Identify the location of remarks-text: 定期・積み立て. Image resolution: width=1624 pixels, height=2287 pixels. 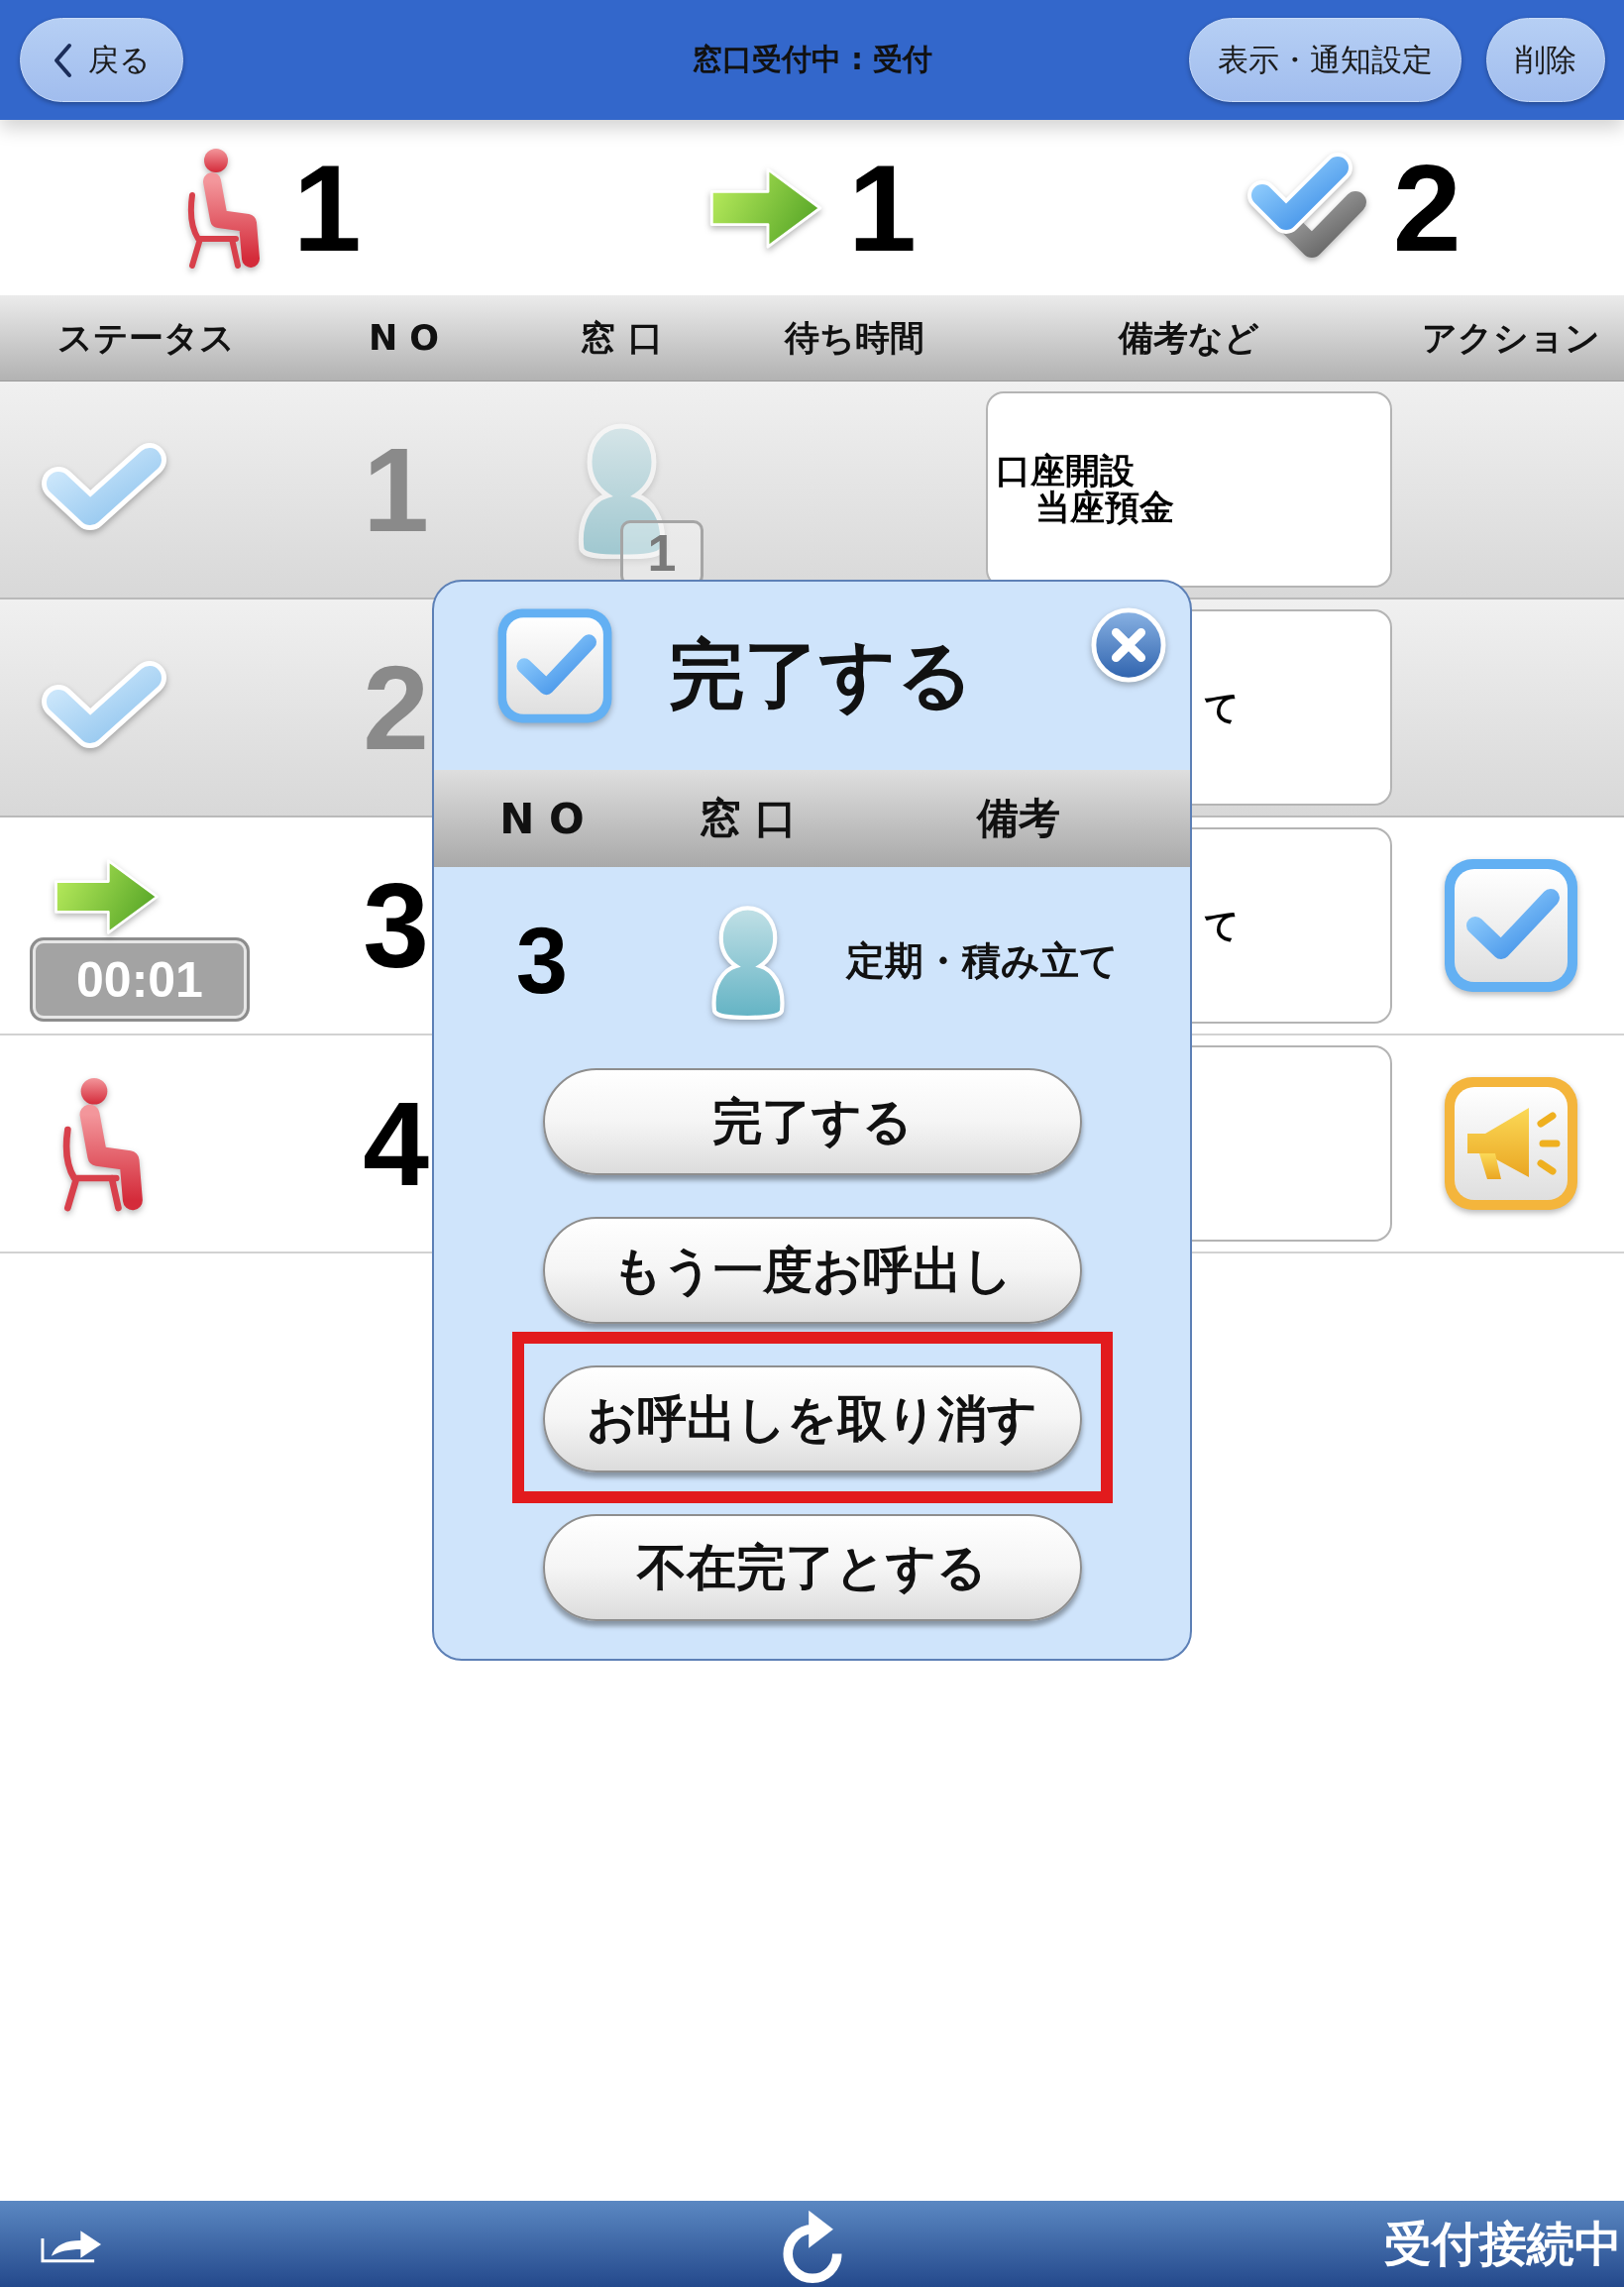
(982, 961).